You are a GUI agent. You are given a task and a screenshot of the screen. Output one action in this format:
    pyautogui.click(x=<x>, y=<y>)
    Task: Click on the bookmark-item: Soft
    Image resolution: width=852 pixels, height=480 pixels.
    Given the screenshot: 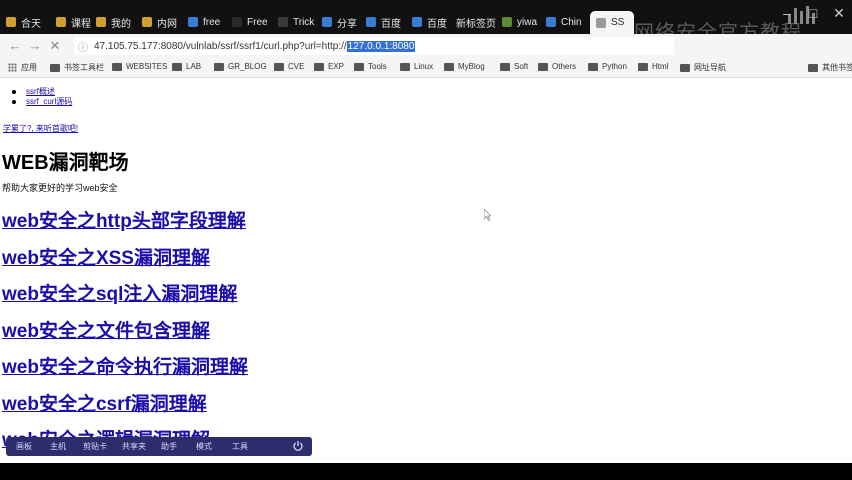 What is the action you would take?
    pyautogui.click(x=514, y=66)
    